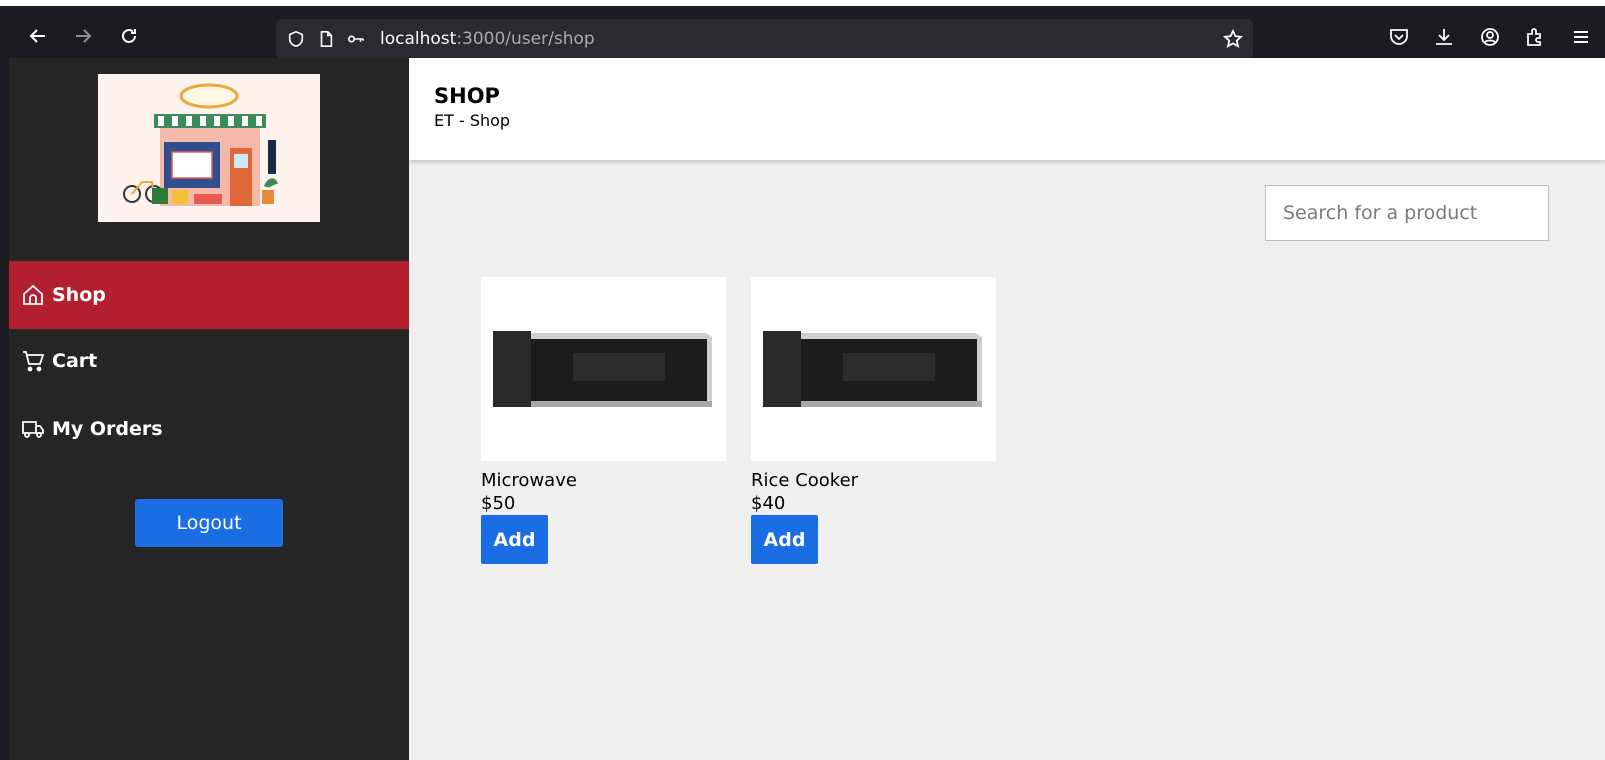 The image size is (1605, 760). Describe the element at coordinates (1535, 37) in the screenshot. I see `extensions-icon` at that location.